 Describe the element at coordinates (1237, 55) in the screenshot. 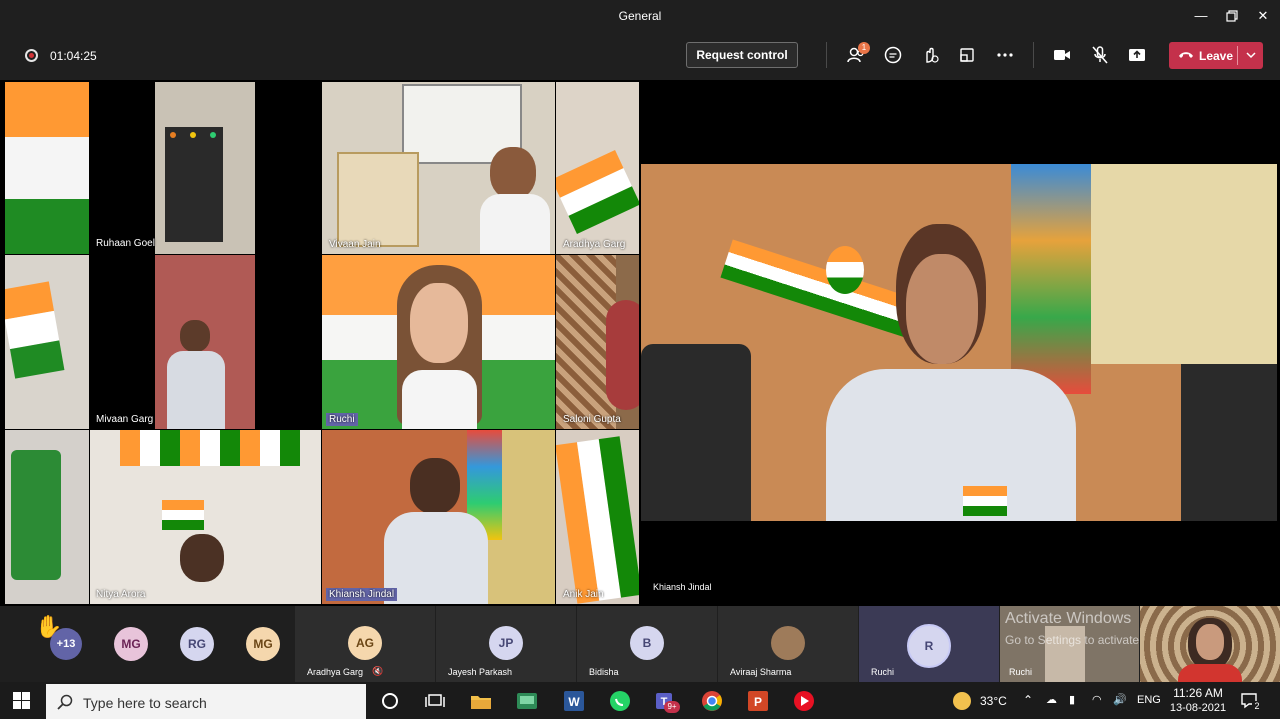

I see `leave-divider` at that location.